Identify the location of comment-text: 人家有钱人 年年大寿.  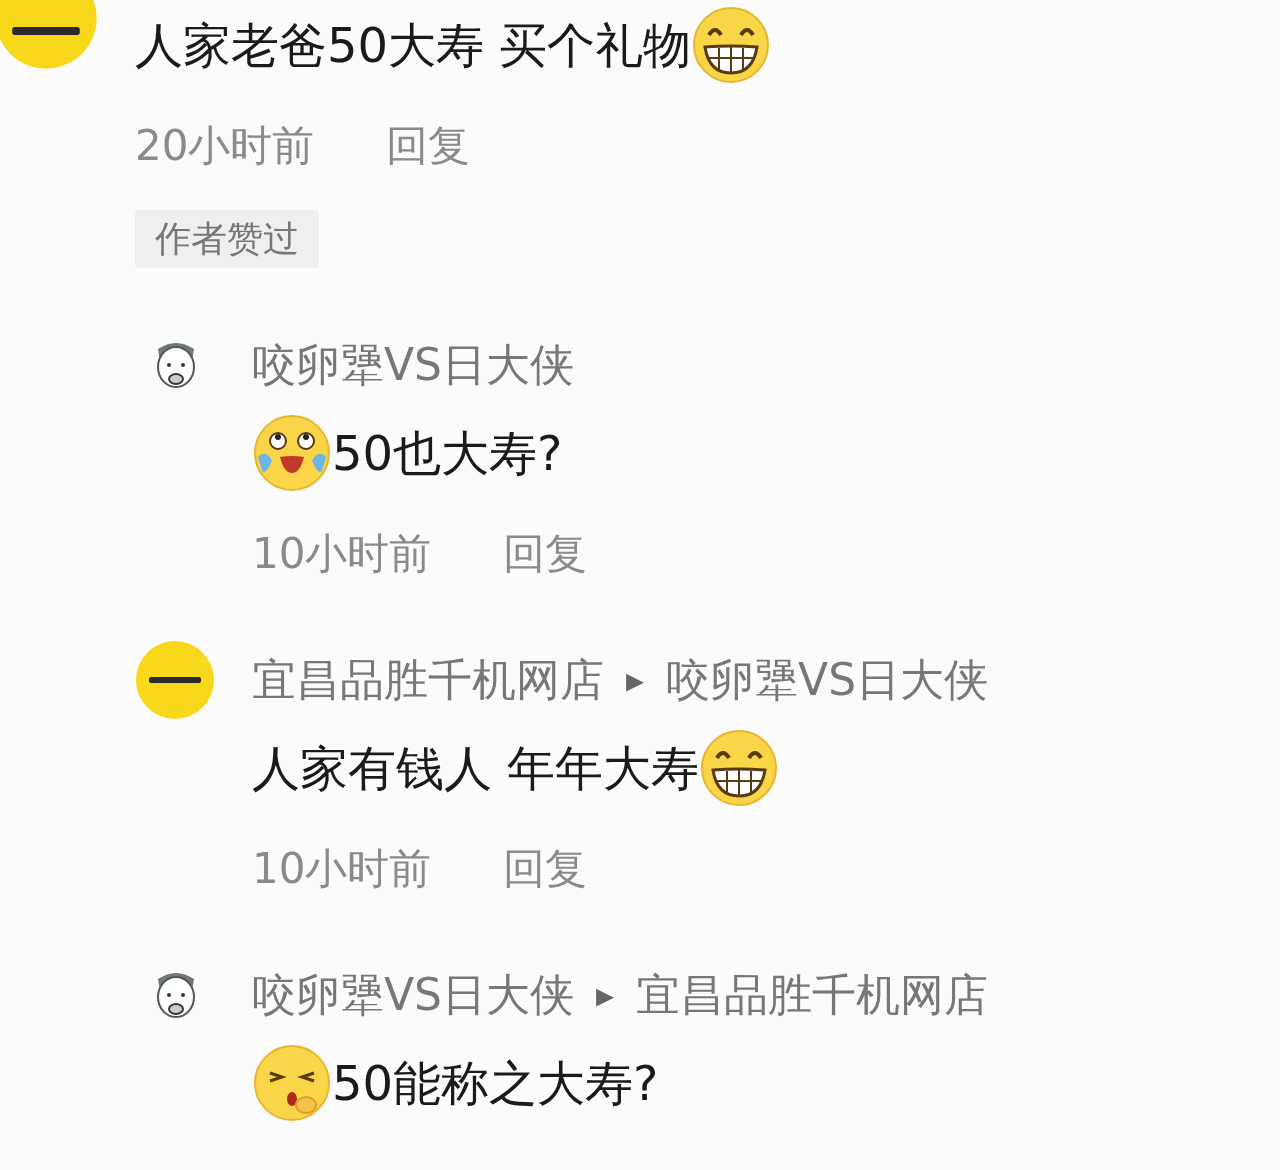
(476, 768).